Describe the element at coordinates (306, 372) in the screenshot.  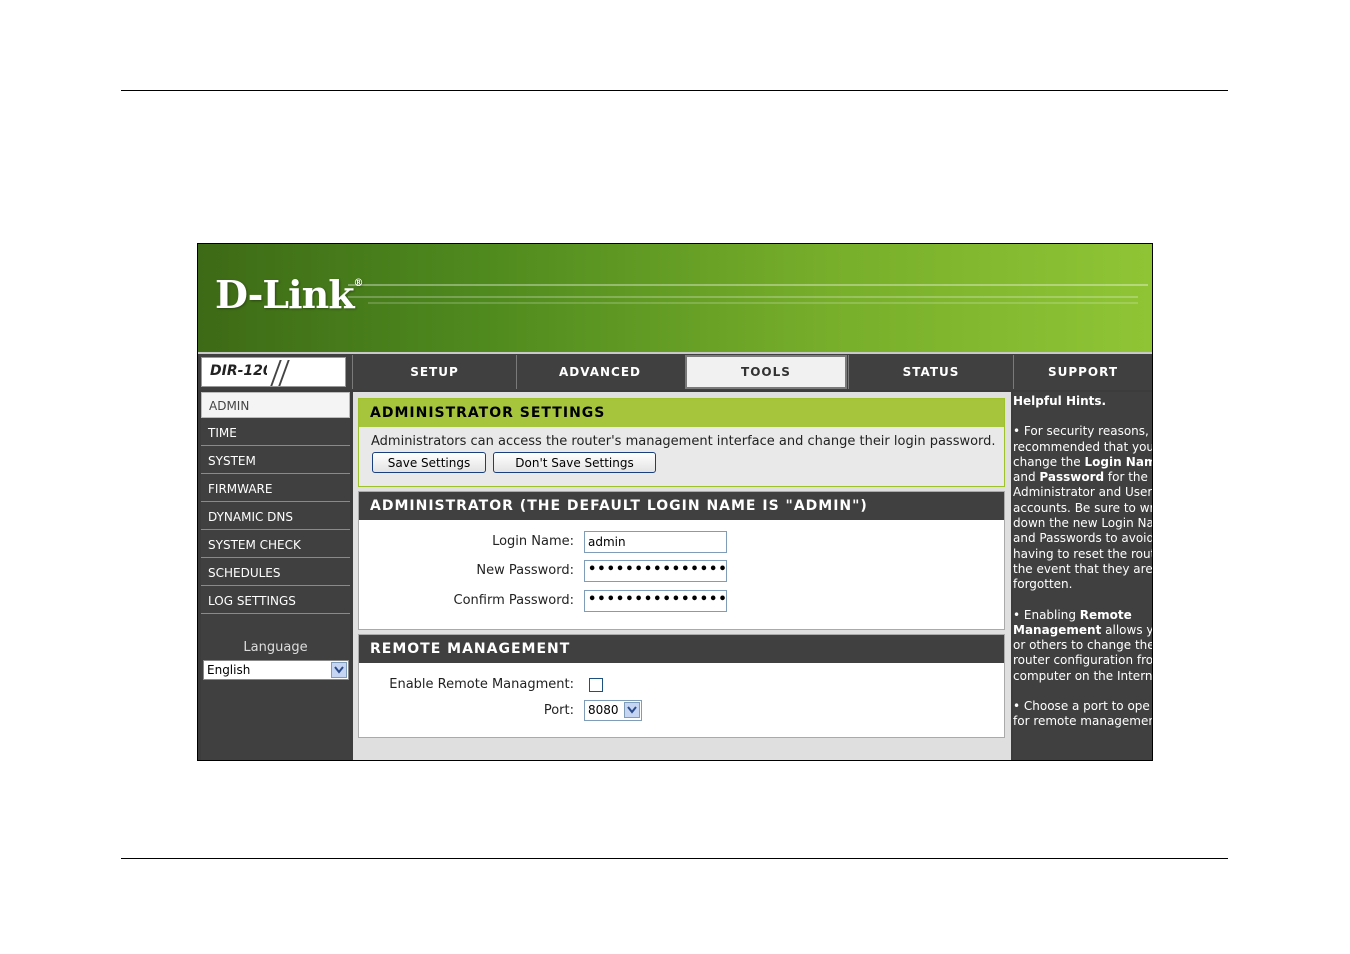
I see `slashes-icon` at that location.